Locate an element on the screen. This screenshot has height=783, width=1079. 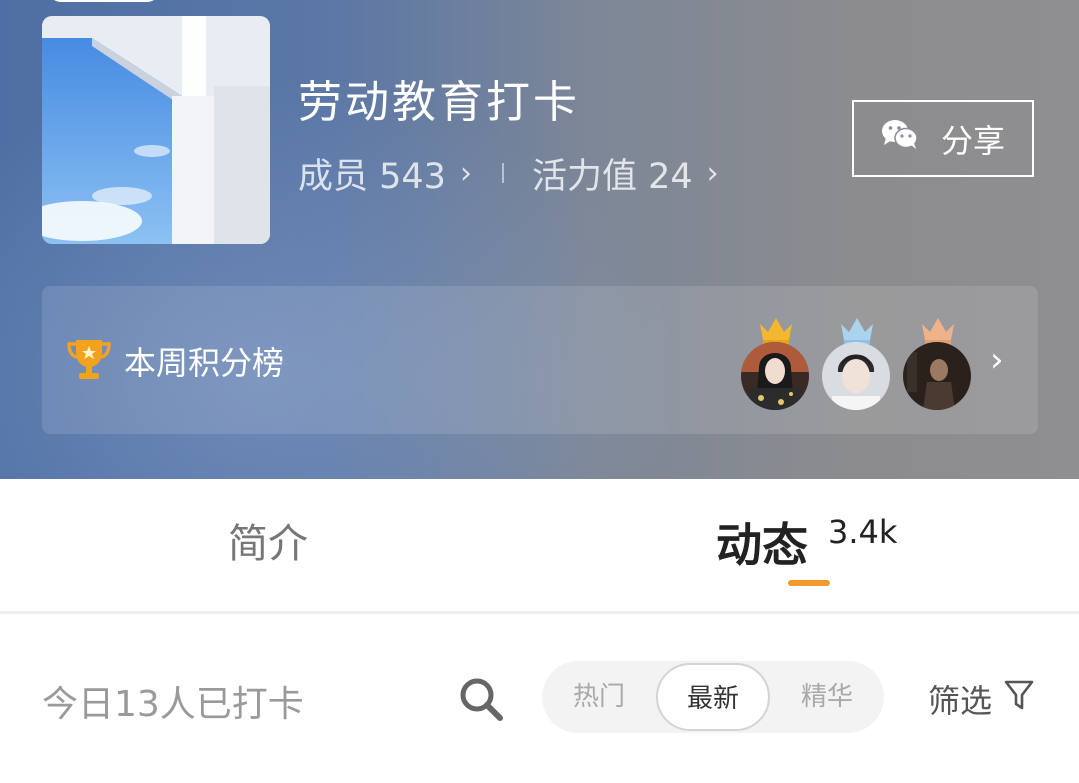
sort-hot: 热门 is located at coordinates (599, 697).